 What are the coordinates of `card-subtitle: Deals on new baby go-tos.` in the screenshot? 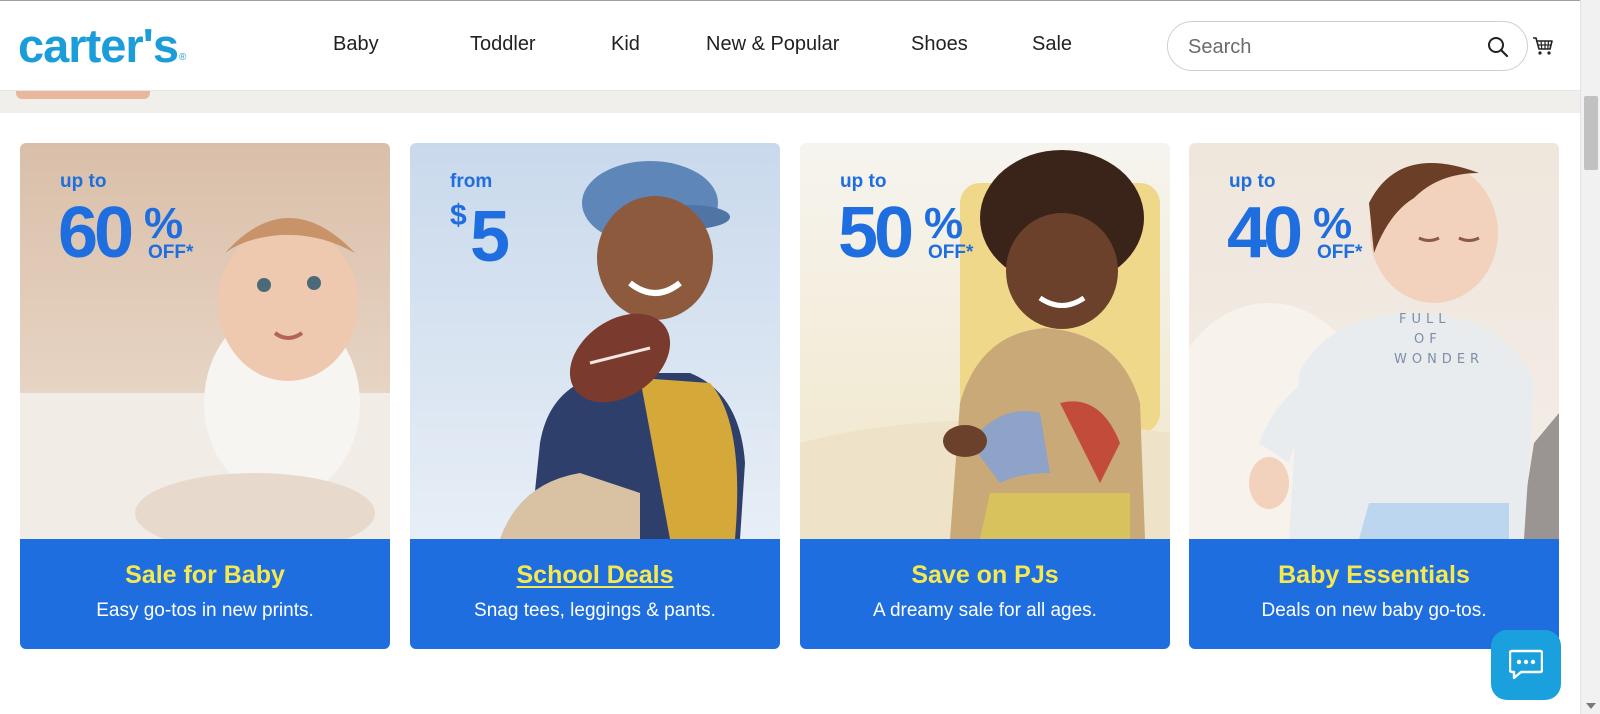 It's located at (1374, 610).